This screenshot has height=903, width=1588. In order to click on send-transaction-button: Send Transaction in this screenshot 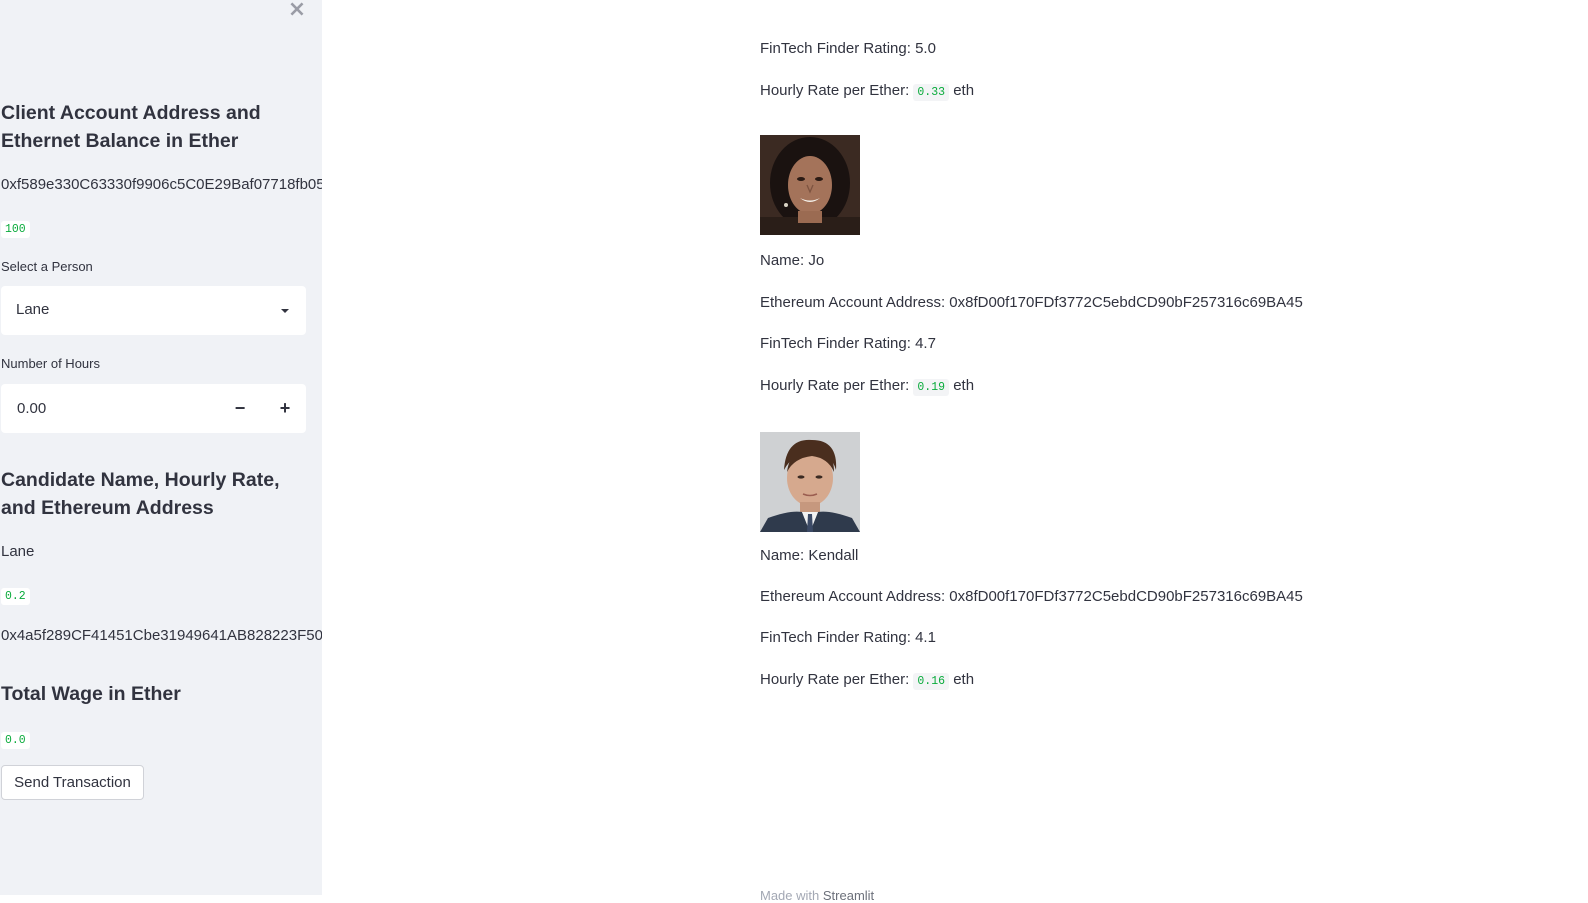, I will do `click(72, 782)`.